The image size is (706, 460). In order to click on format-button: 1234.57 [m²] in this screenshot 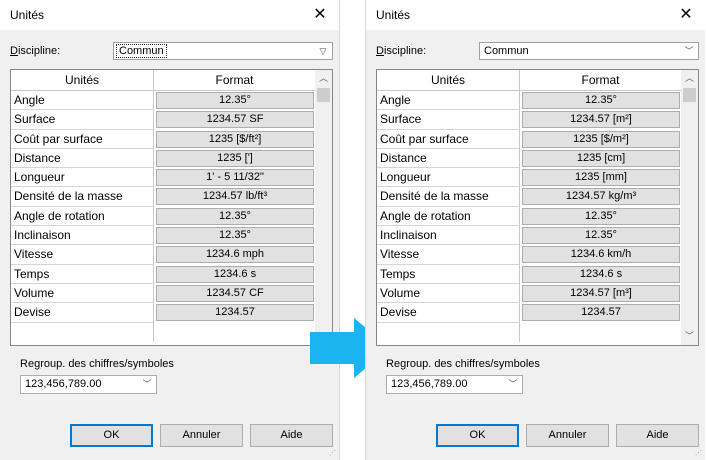, I will do `click(601, 120)`.